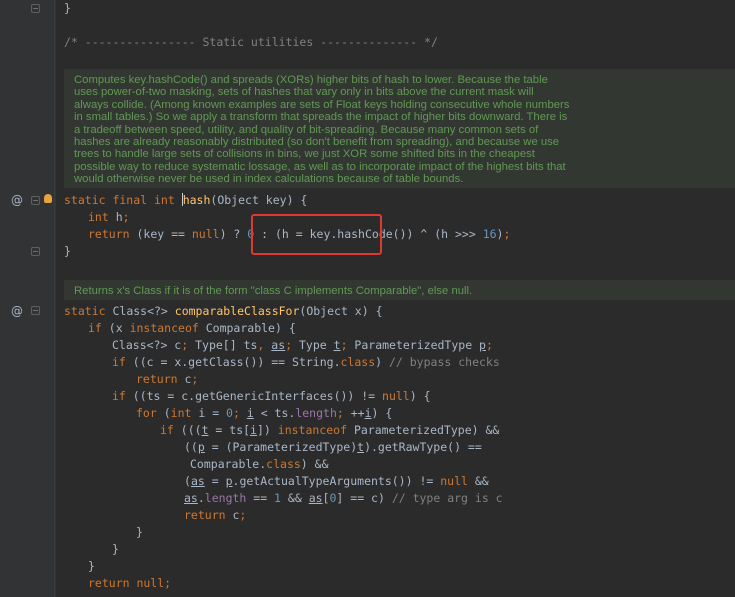 This screenshot has height=597, width=735. What do you see at coordinates (316, 234) in the screenshot?
I see `highlight-box` at bounding box center [316, 234].